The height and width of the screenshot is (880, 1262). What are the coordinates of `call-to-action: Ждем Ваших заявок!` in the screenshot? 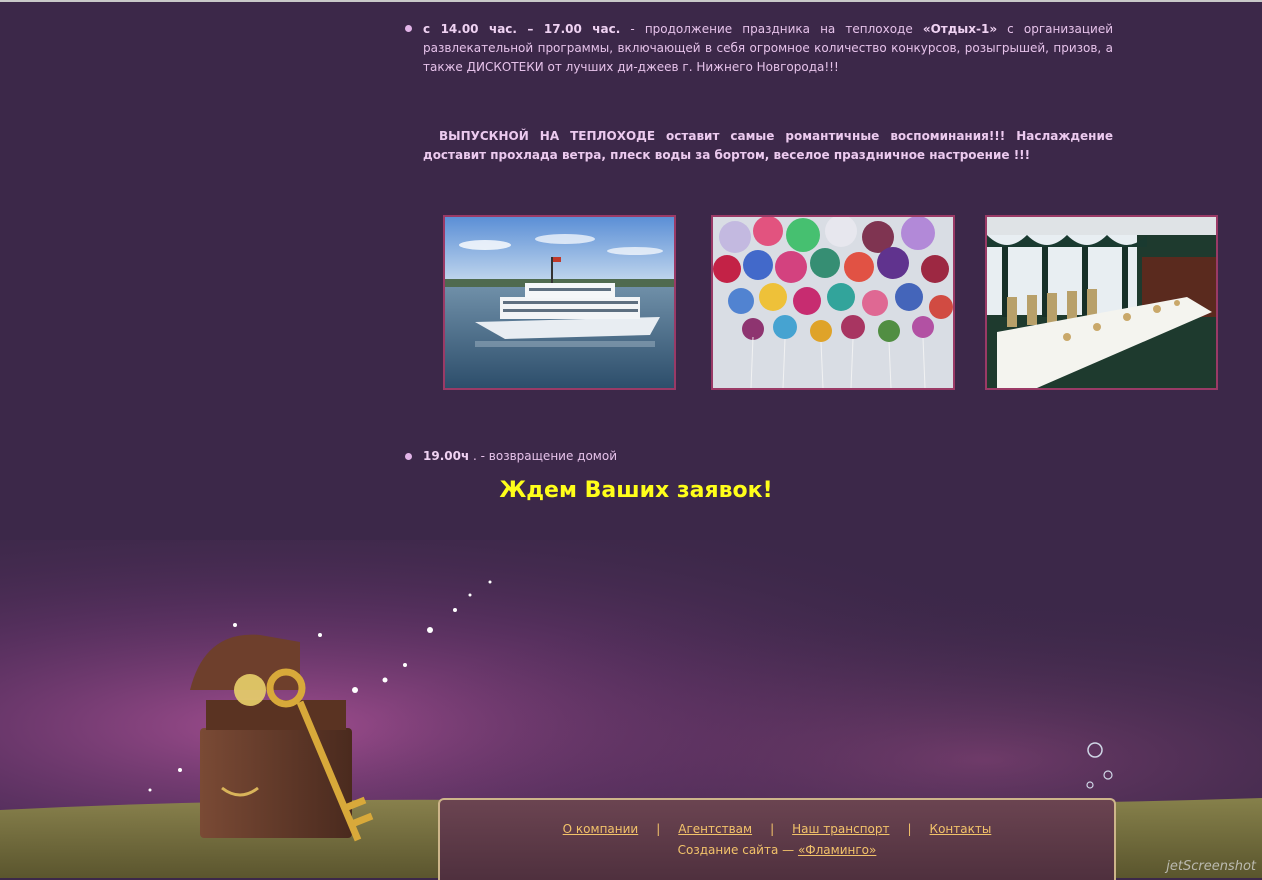 It's located at (631, 490).